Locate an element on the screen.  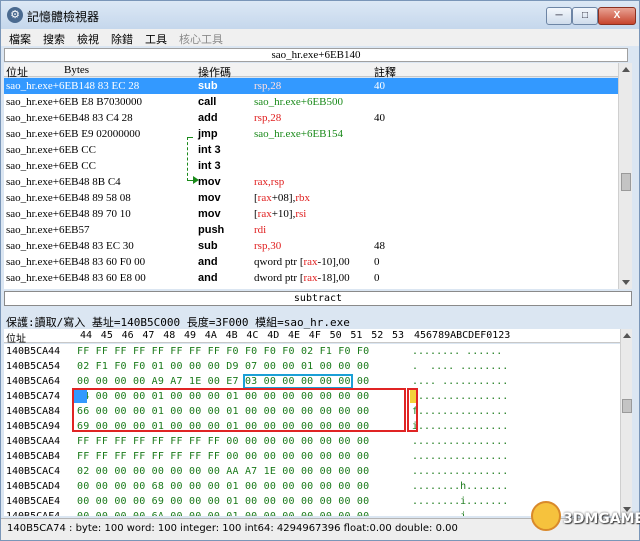
hex-column-label: 50 is located at coordinates (335, 335).